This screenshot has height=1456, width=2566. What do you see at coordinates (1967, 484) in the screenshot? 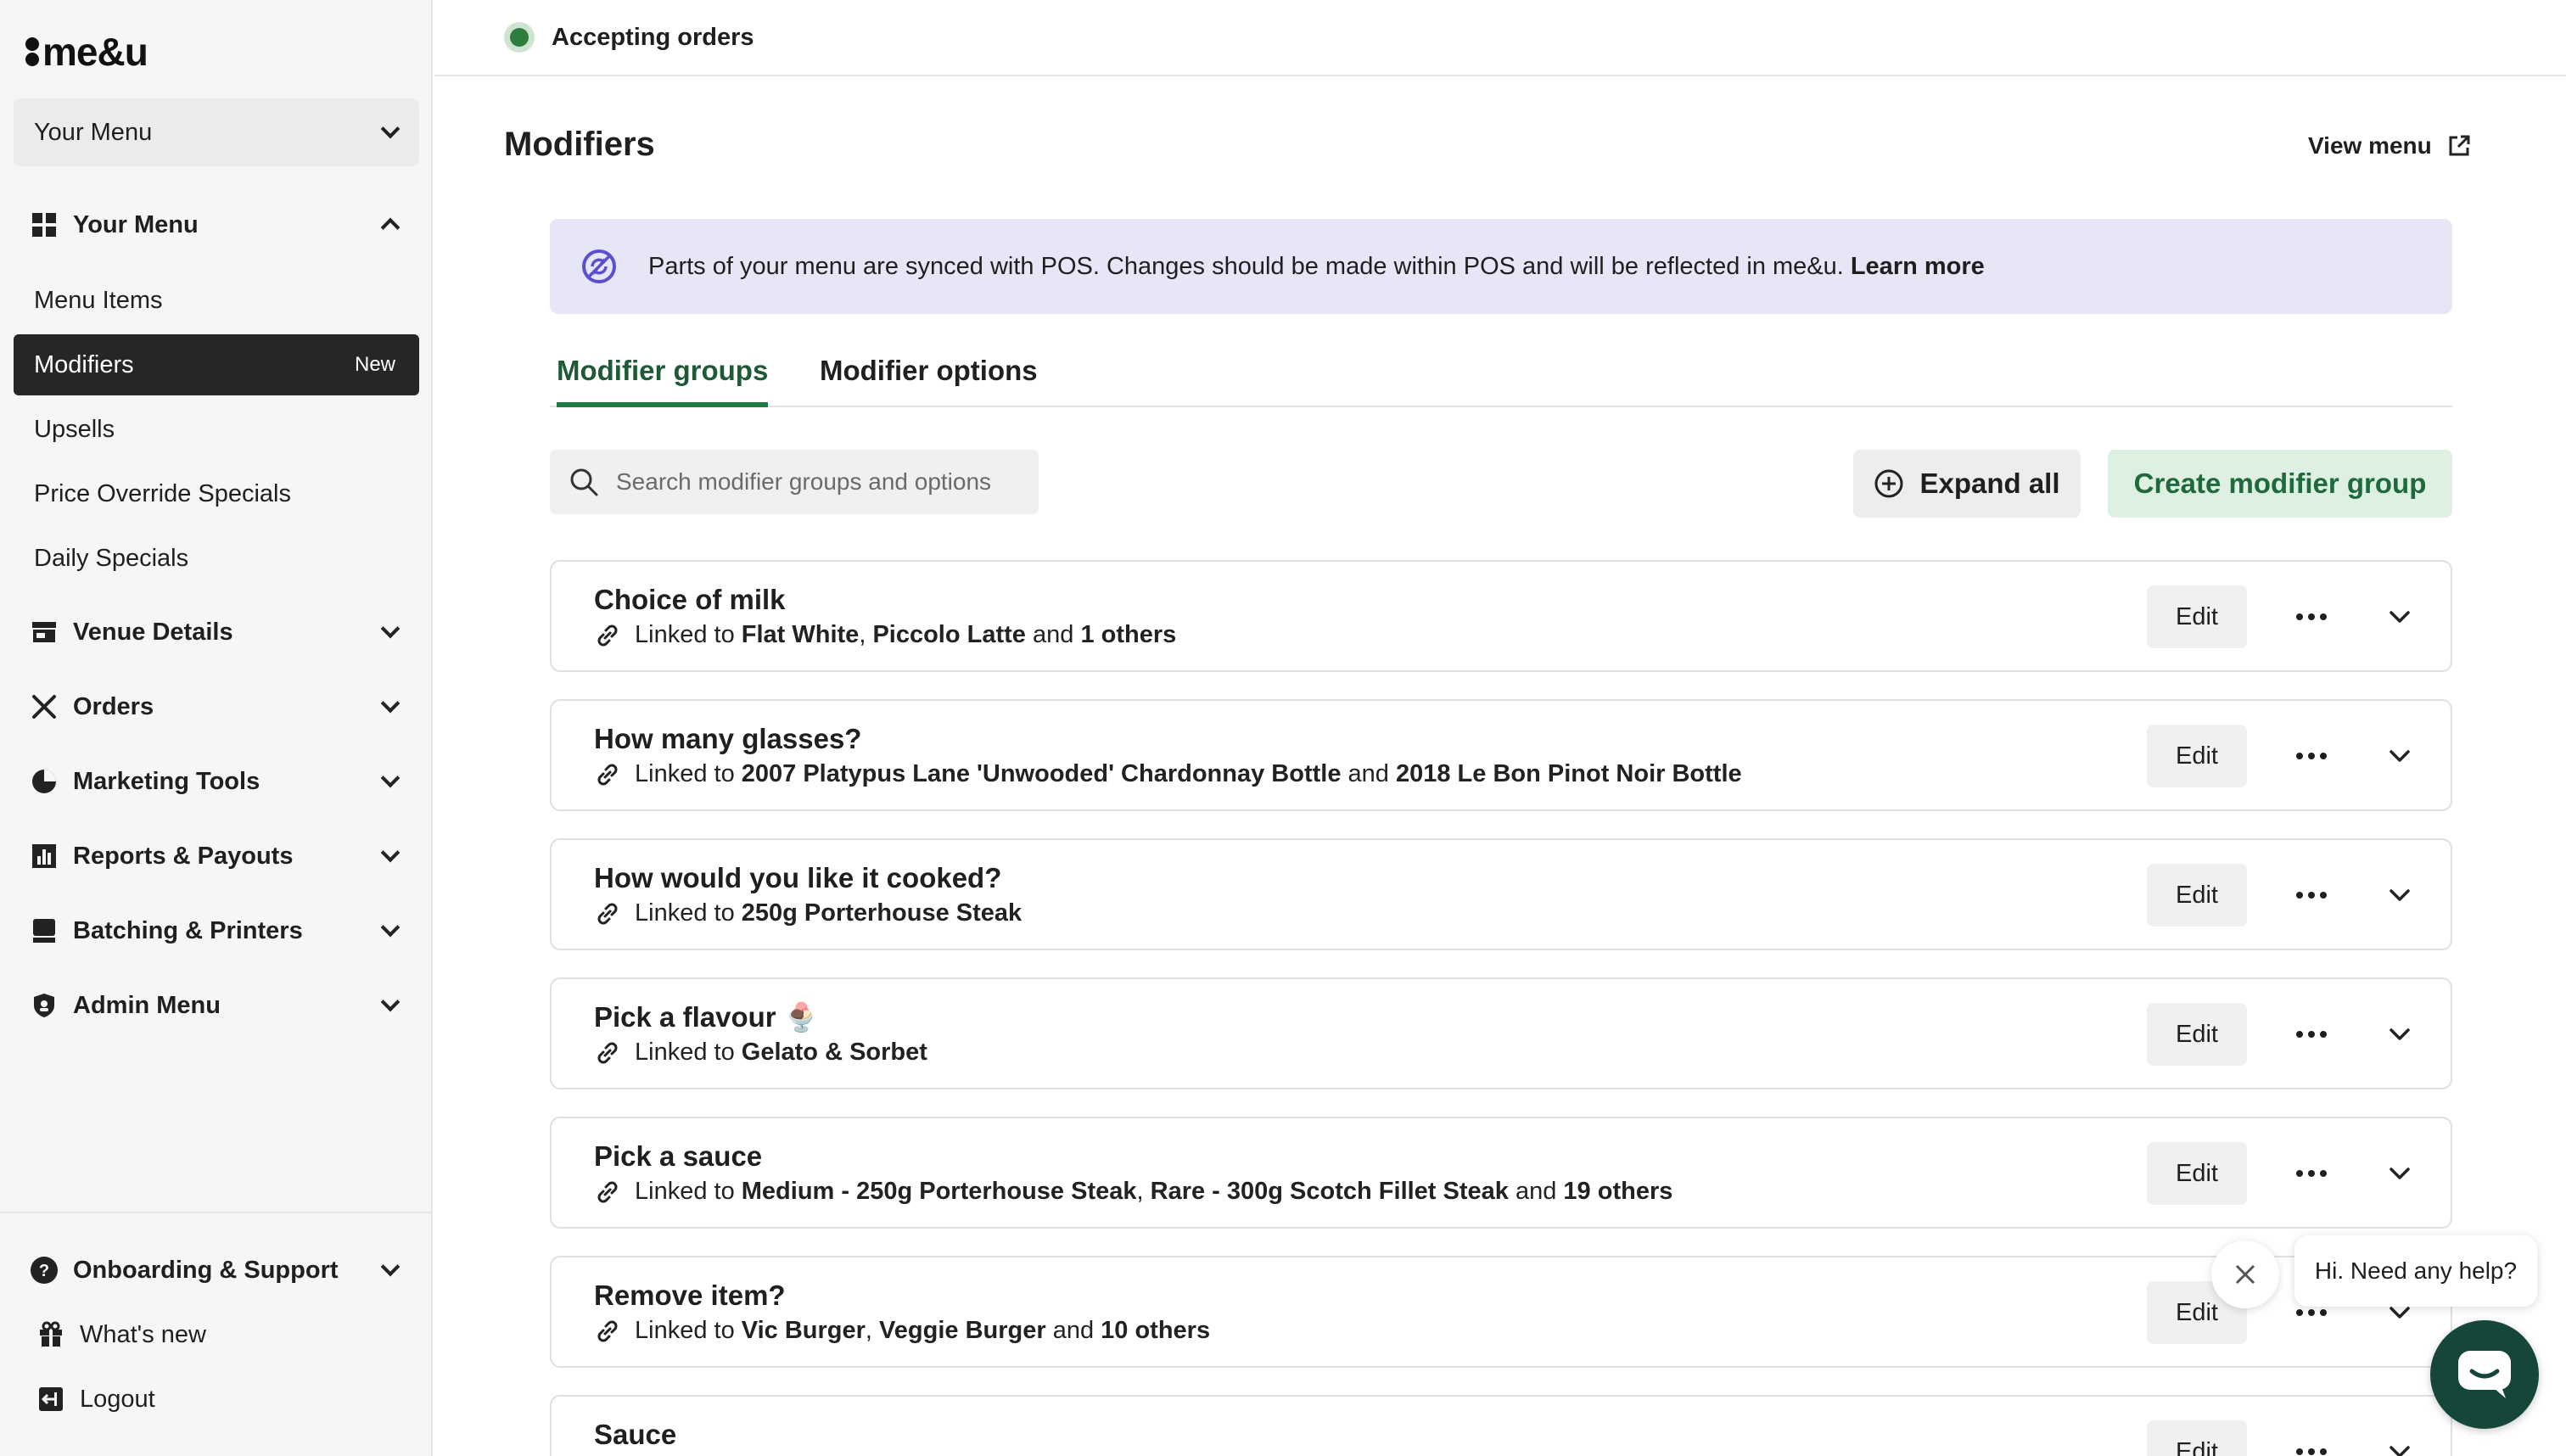
I see `expand-all-button: Expand all` at bounding box center [1967, 484].